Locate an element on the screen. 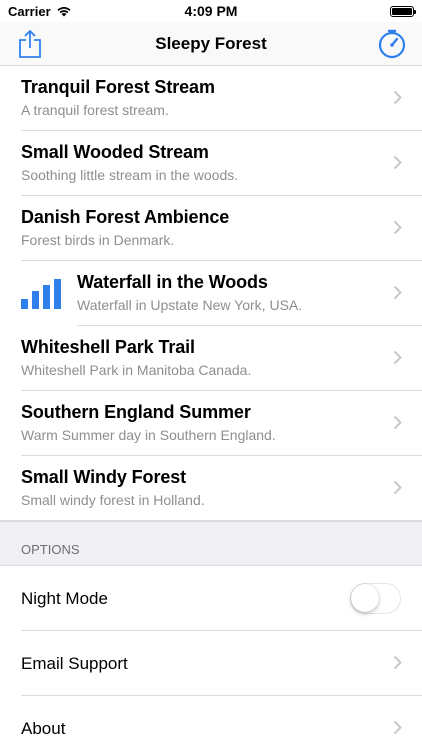 The image size is (422, 750). sound-title: Southern England Summer is located at coordinates (136, 412).